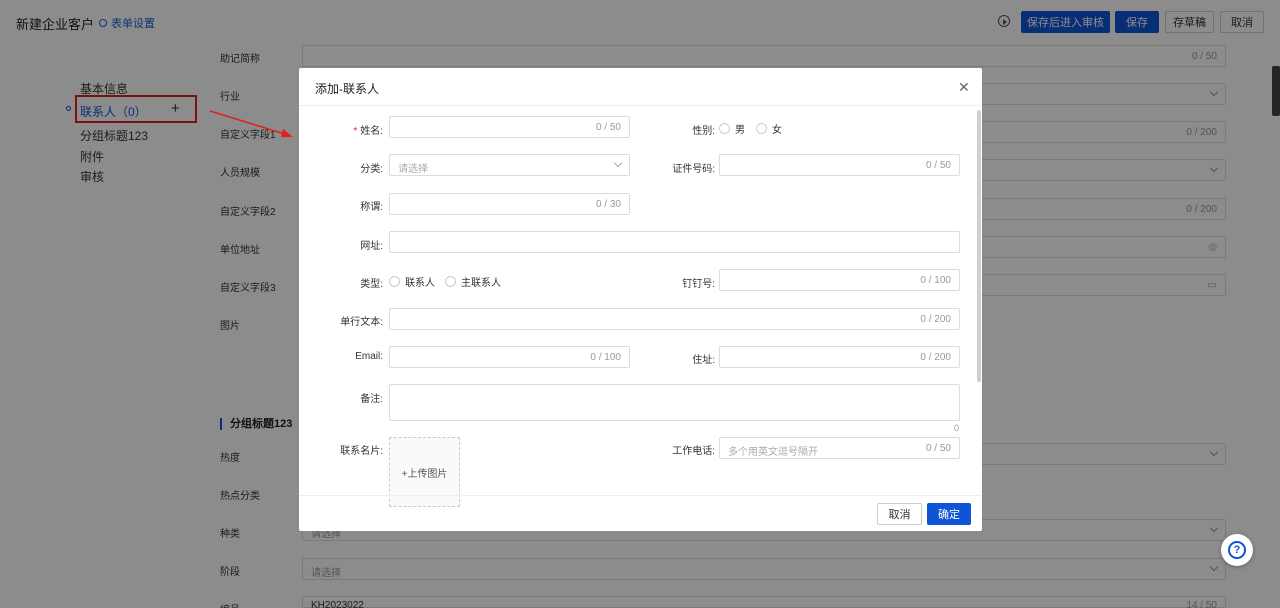 The width and height of the screenshot is (1280, 608). Describe the element at coordinates (935, 319) in the screenshot. I see `single-line-count: 0 / 200` at that location.